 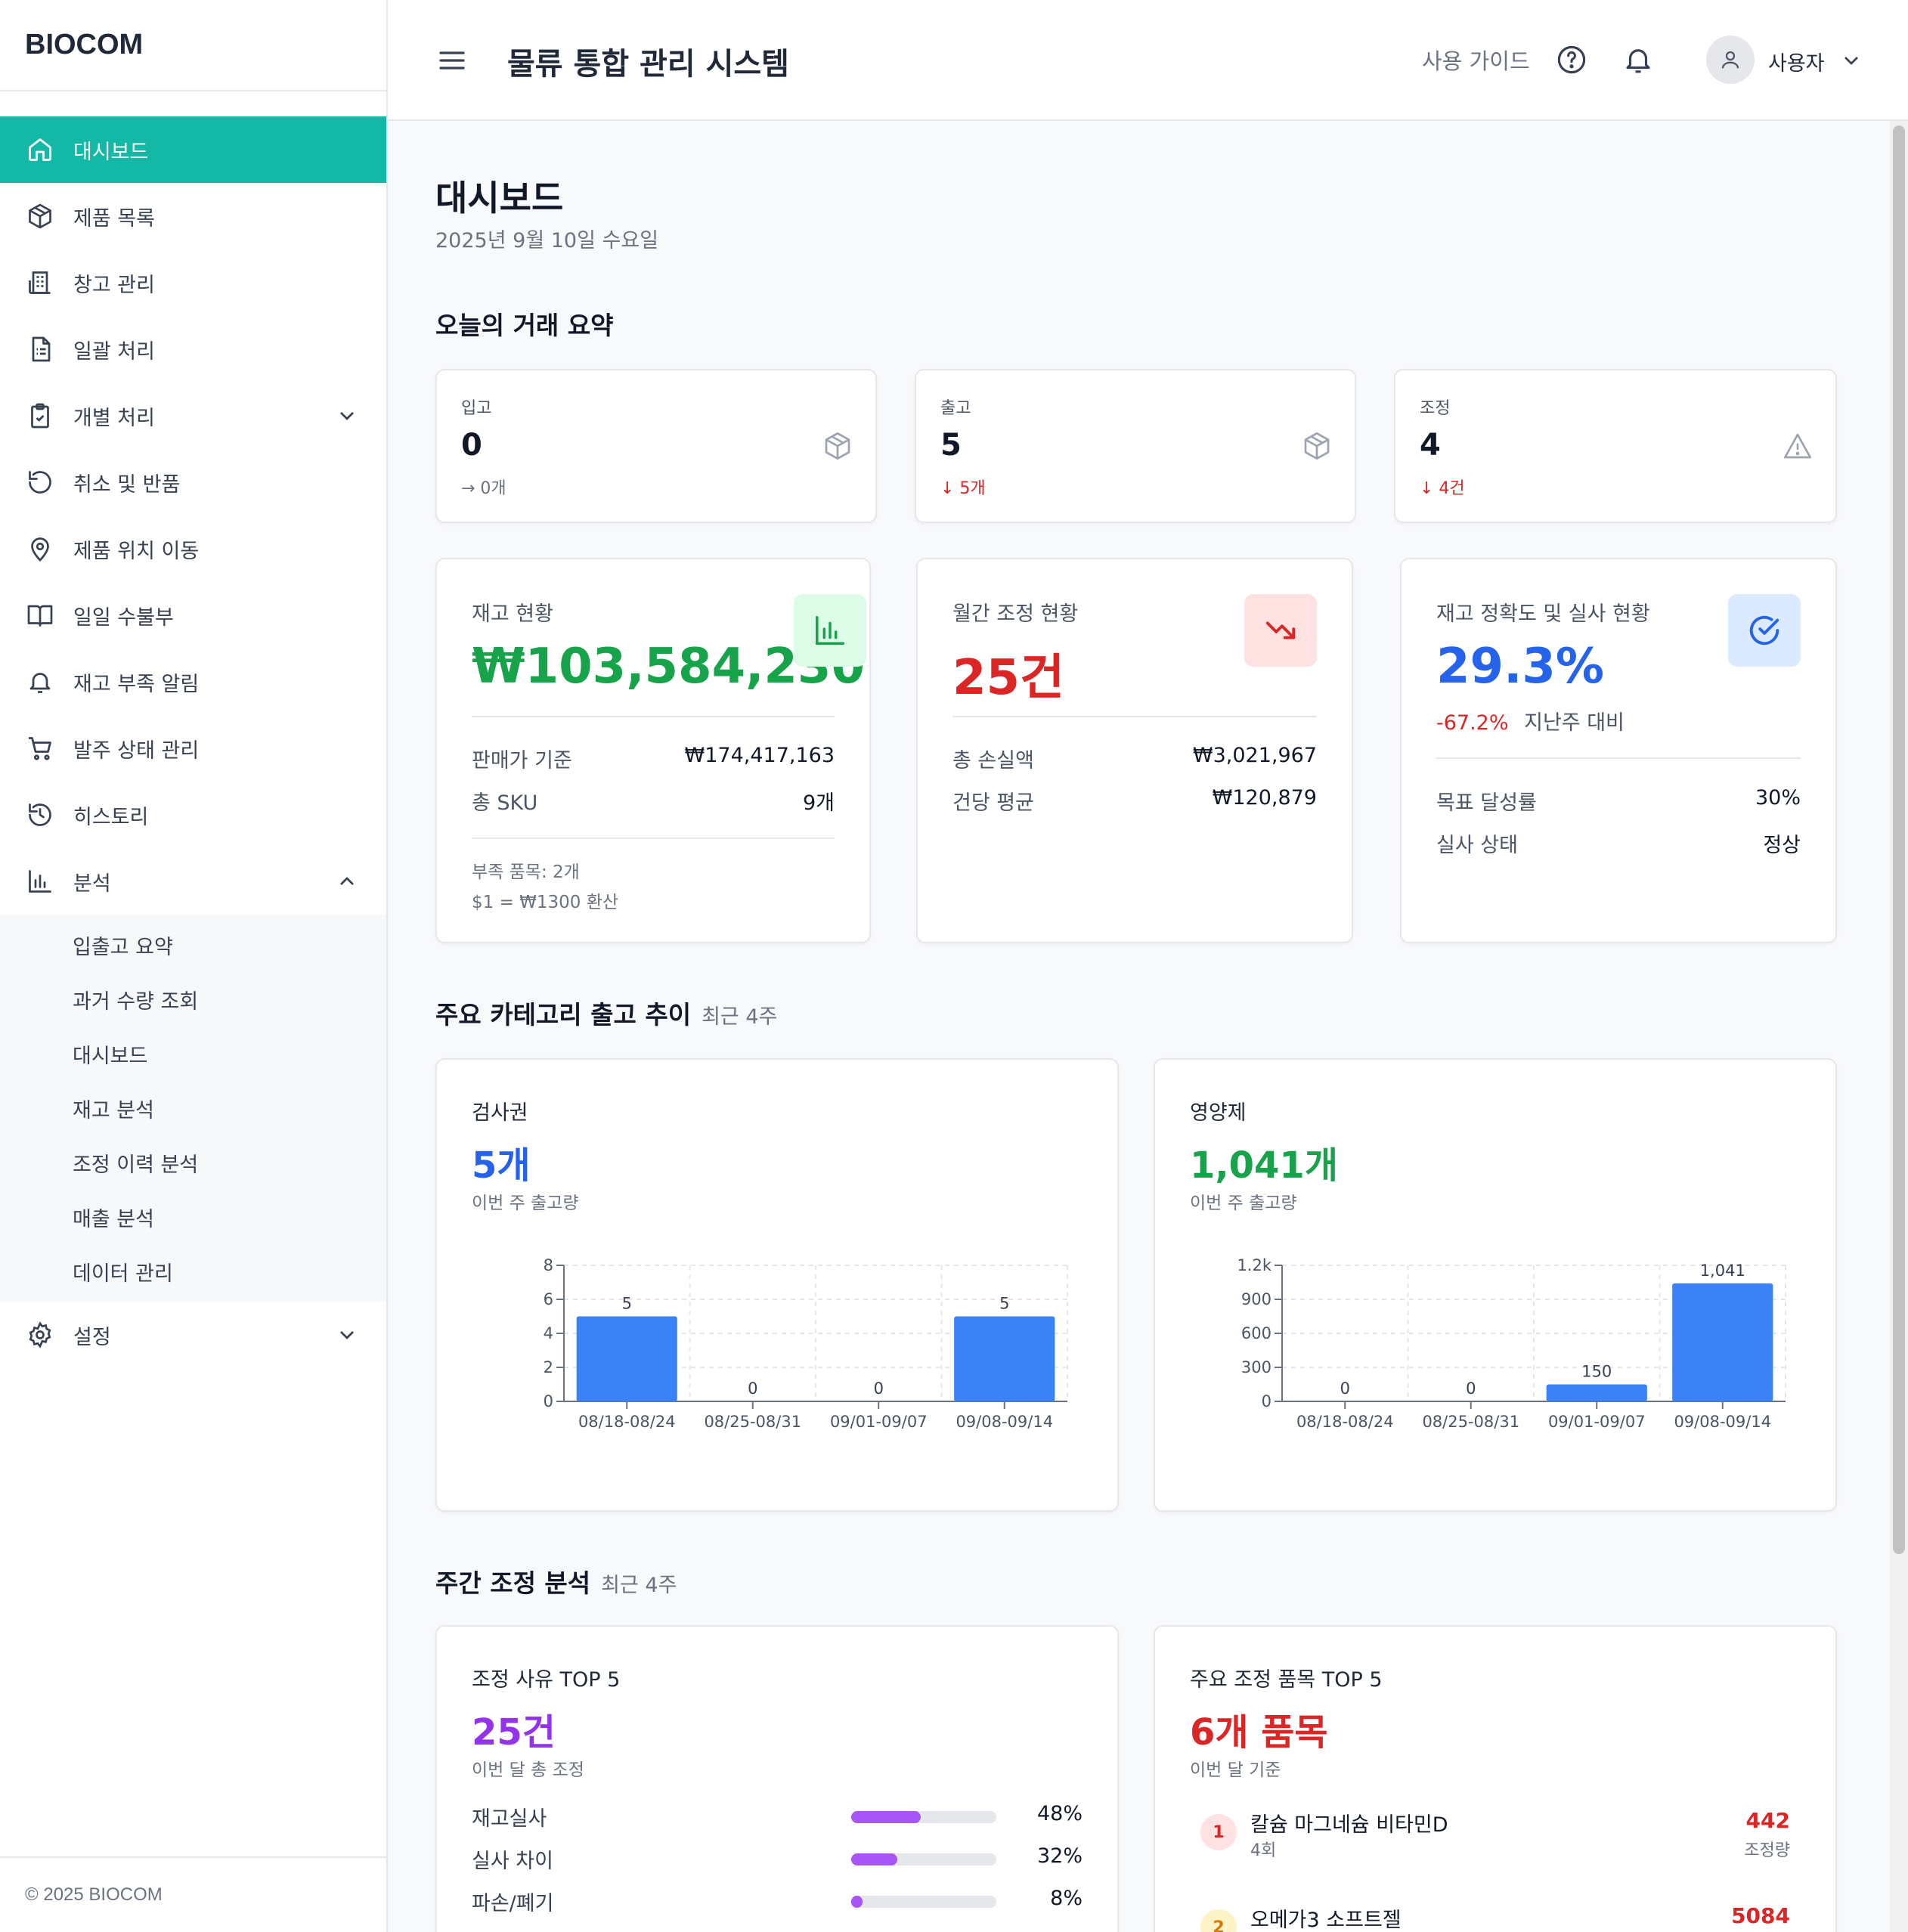 What do you see at coordinates (1443, 488) in the screenshot?
I see `card-delta: ↓ 4건` at bounding box center [1443, 488].